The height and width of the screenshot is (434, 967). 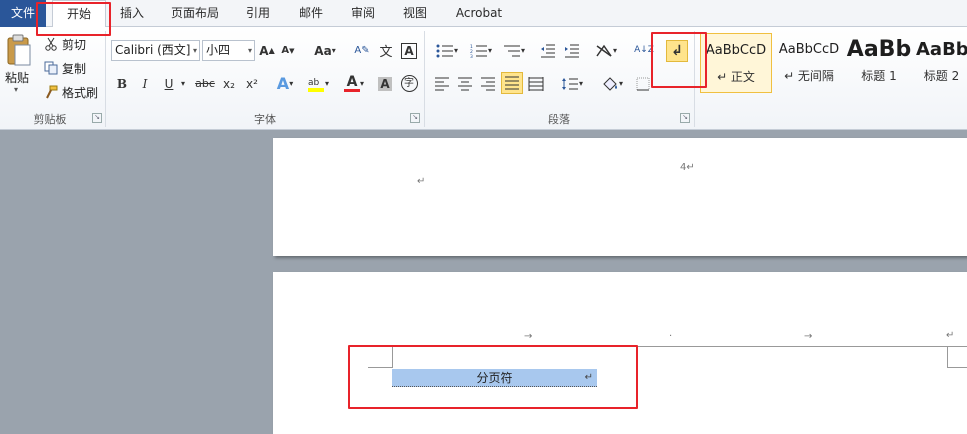 I want to click on svg-text: ab, so click(x=314, y=83).